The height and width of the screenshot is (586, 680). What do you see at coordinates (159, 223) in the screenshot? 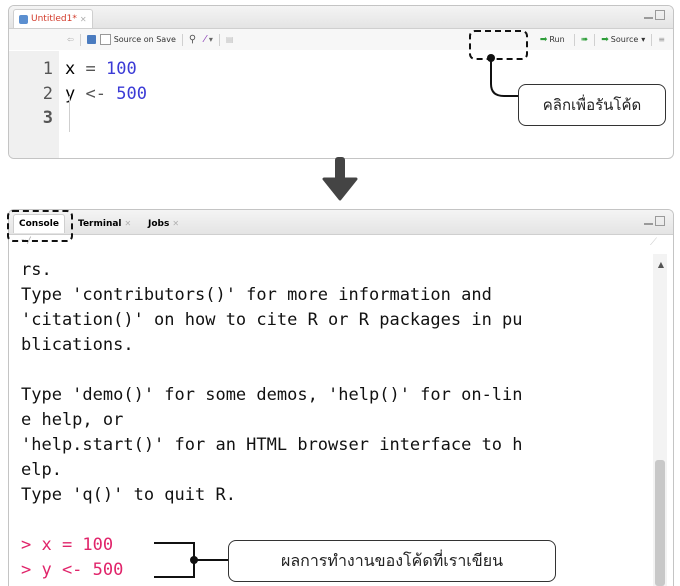
I see `tab-jobs-label: Jobs` at bounding box center [159, 223].